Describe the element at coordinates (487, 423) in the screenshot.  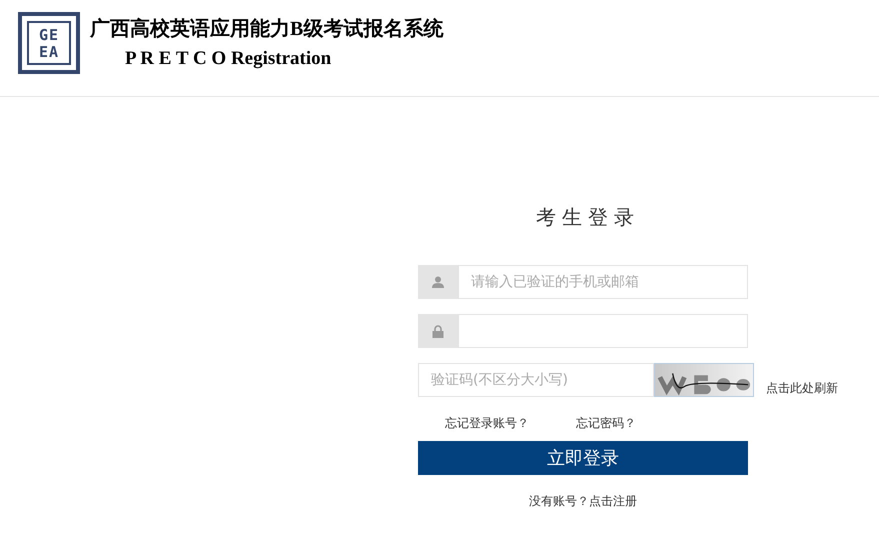
I see `forgot-account-link: 忘记登录账号？` at that location.